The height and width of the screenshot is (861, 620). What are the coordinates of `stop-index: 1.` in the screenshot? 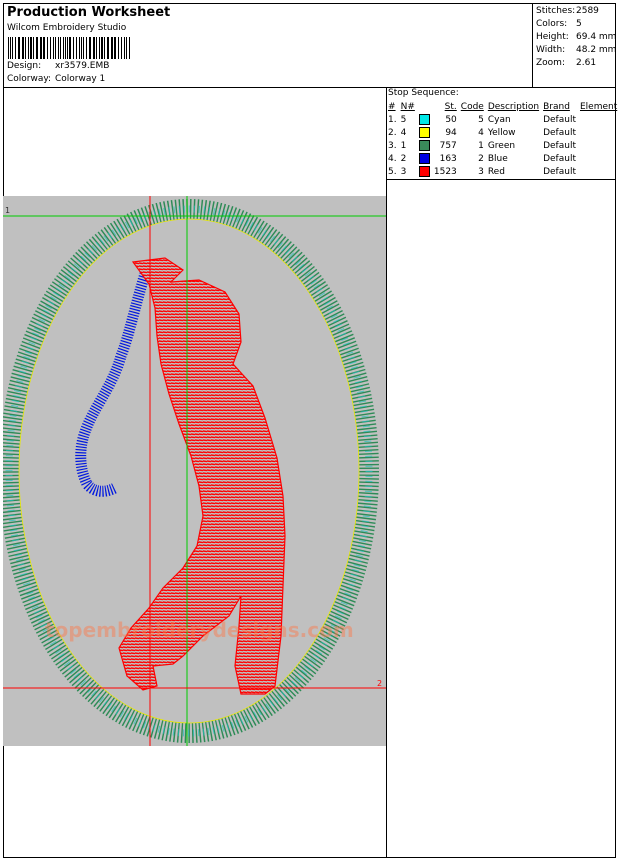 It's located at (392, 119).